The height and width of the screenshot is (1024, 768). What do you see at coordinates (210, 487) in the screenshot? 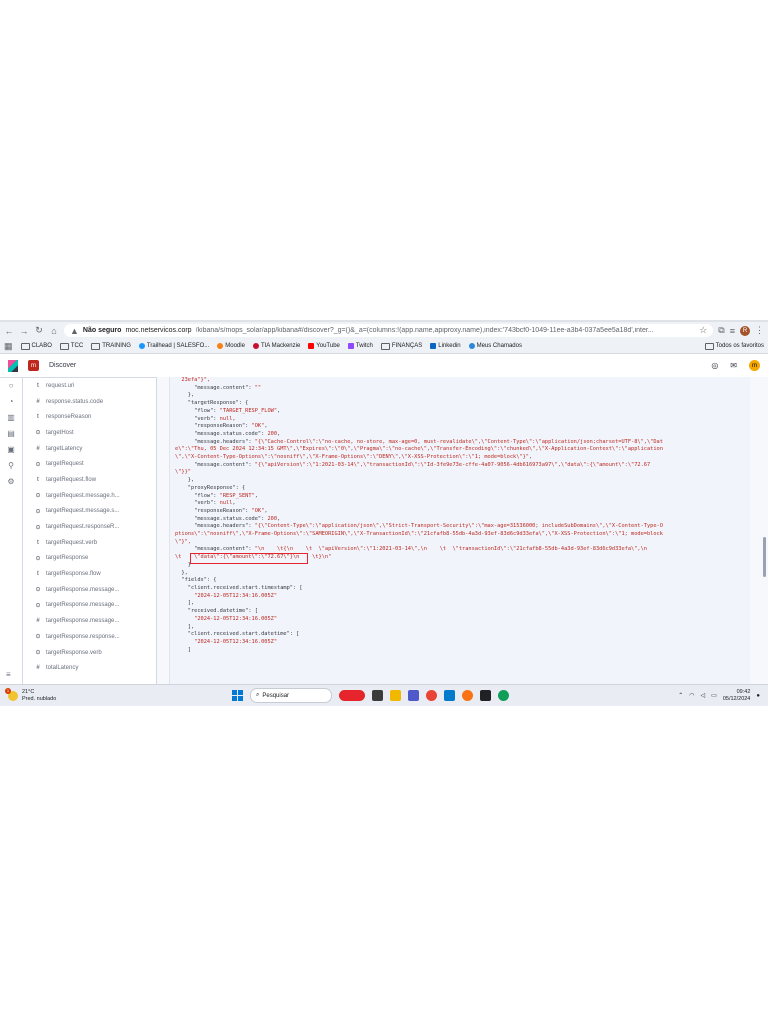
I see `json-key: "proxyResponse": {` at bounding box center [210, 487].